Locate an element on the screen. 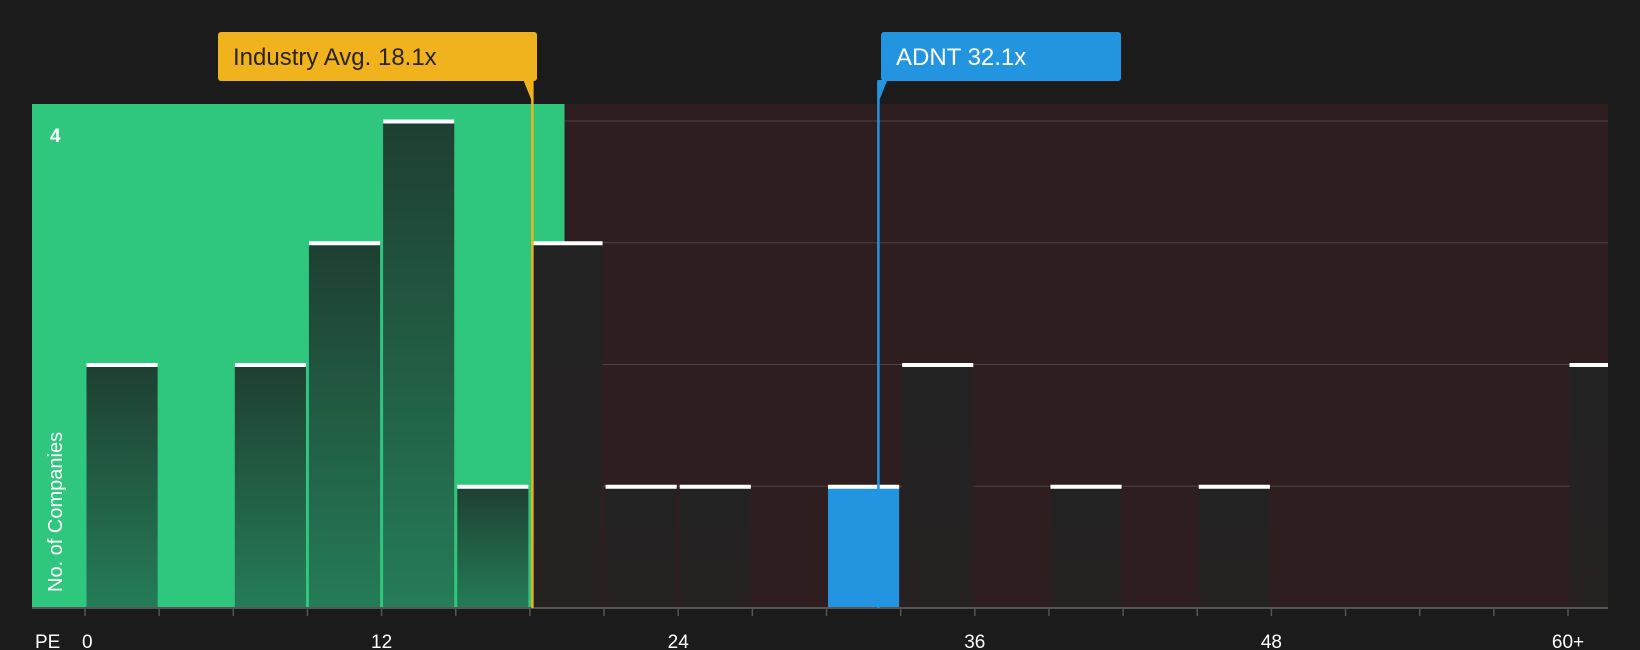 Image resolution: width=1640 pixels, height=650 pixels. annotation-label: ADNT 32.1x is located at coordinates (961, 57).